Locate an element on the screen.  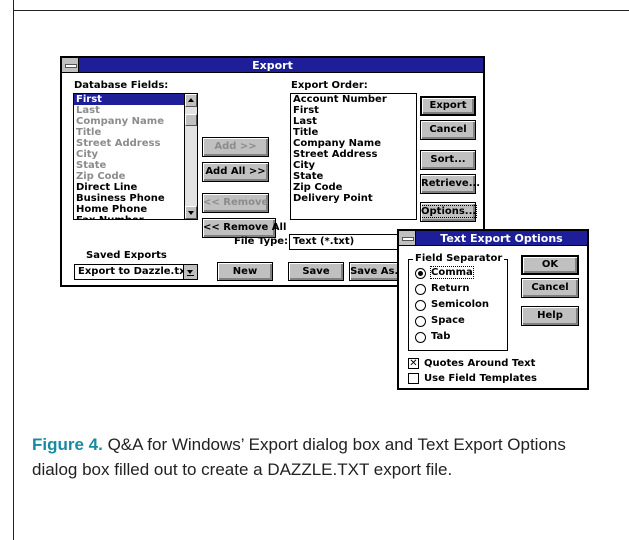
database-field-item: Company Name is located at coordinates (135, 121).